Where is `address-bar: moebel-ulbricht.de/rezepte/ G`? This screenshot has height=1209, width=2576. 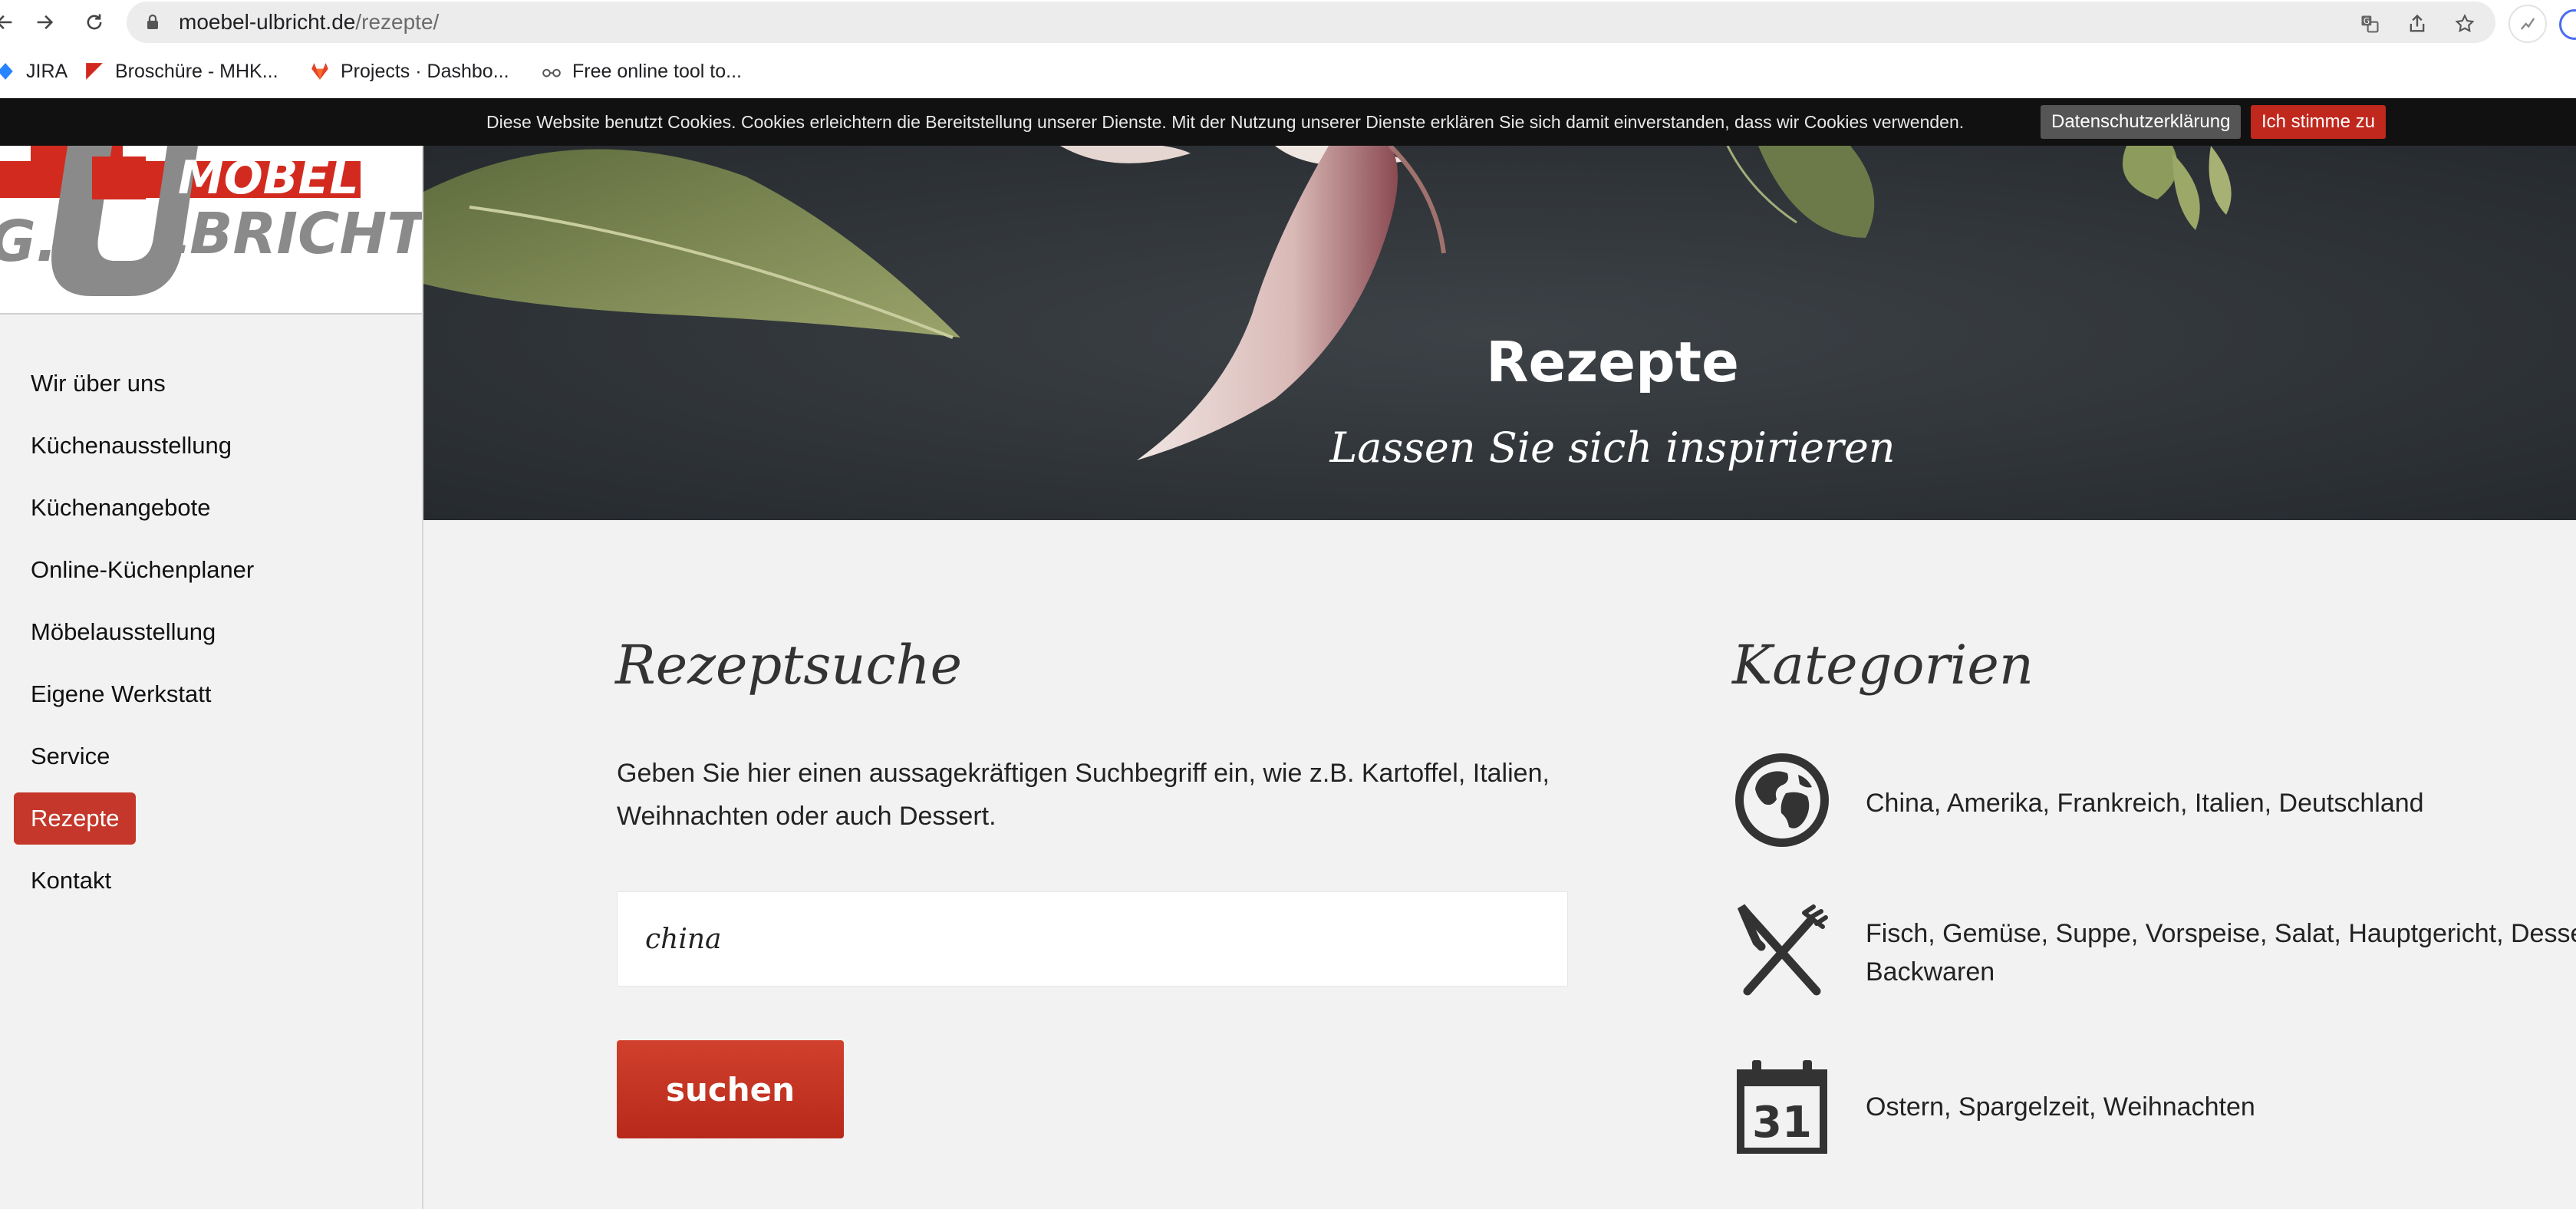 address-bar: moebel-ulbricht.de/rezepte/ G is located at coordinates (1311, 22).